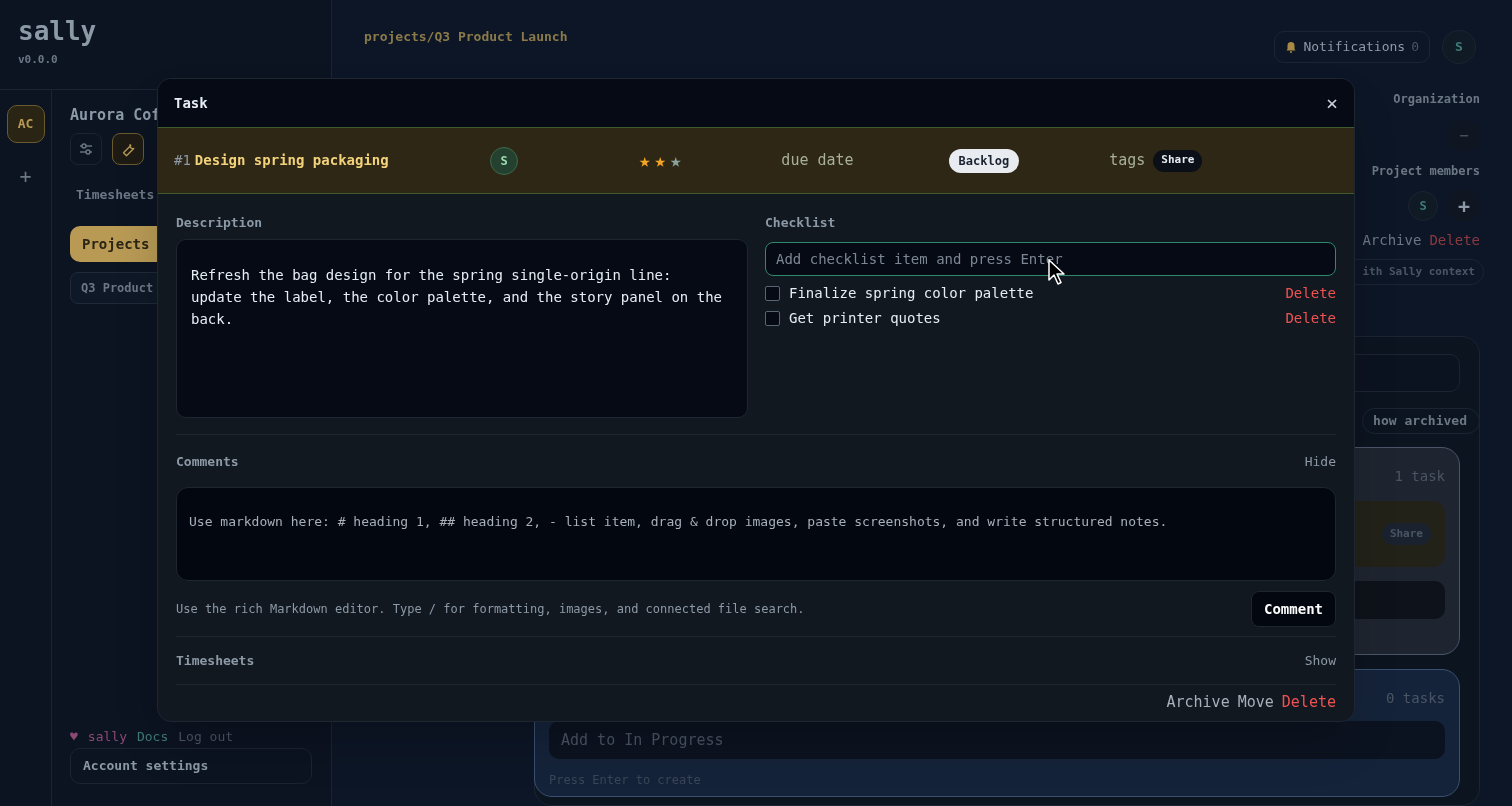 Image resolution: width=1512 pixels, height=806 pixels. What do you see at coordinates (466, 37) in the screenshot?
I see `breadcrumb: projects/Q3 Product Launch` at bounding box center [466, 37].